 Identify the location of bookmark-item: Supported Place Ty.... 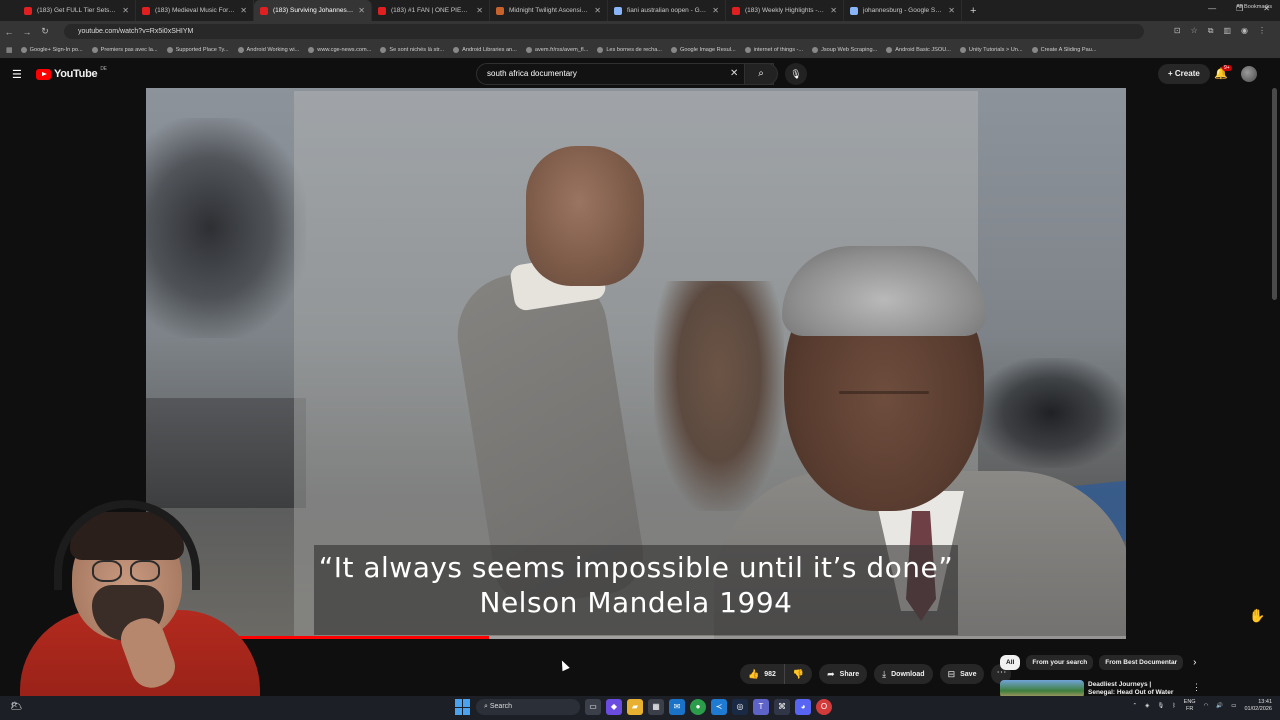
(197, 50).